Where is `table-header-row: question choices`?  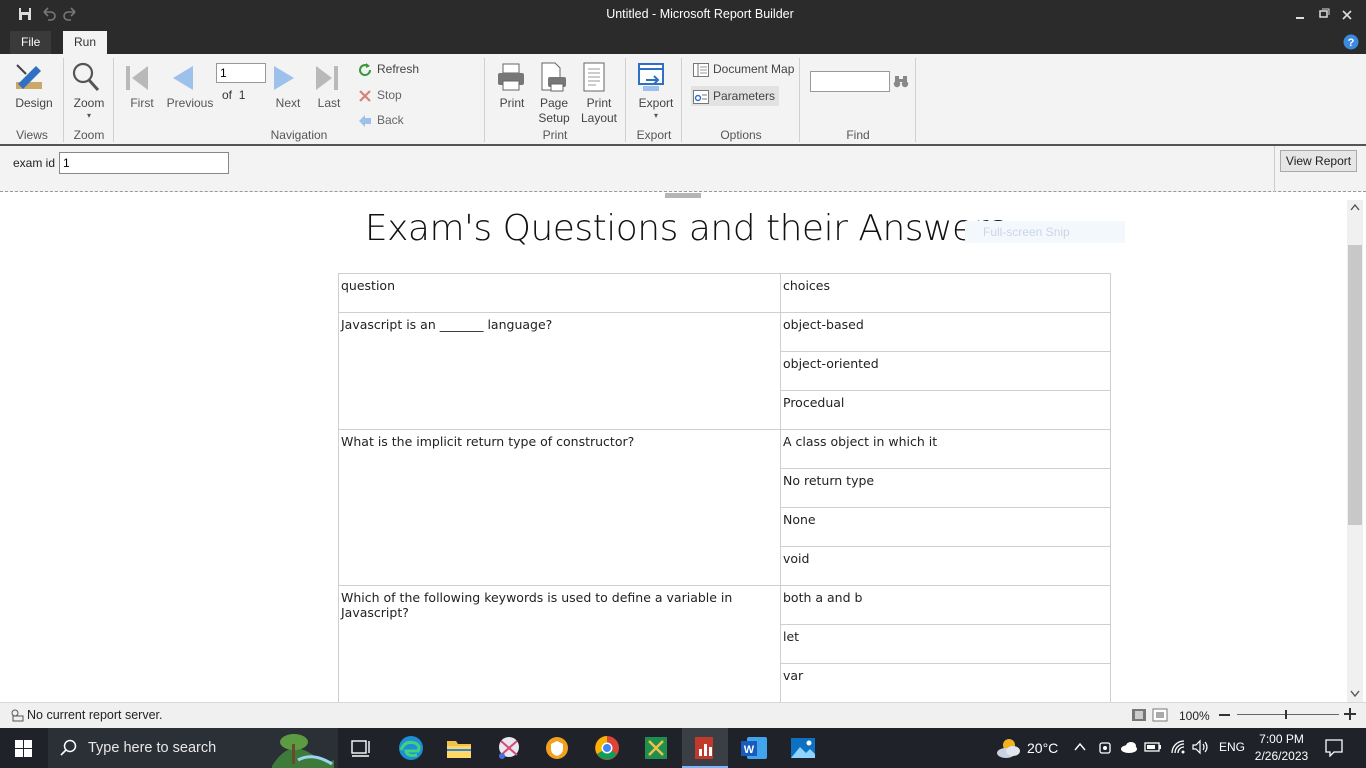 table-header-row: question choices is located at coordinates (724, 293).